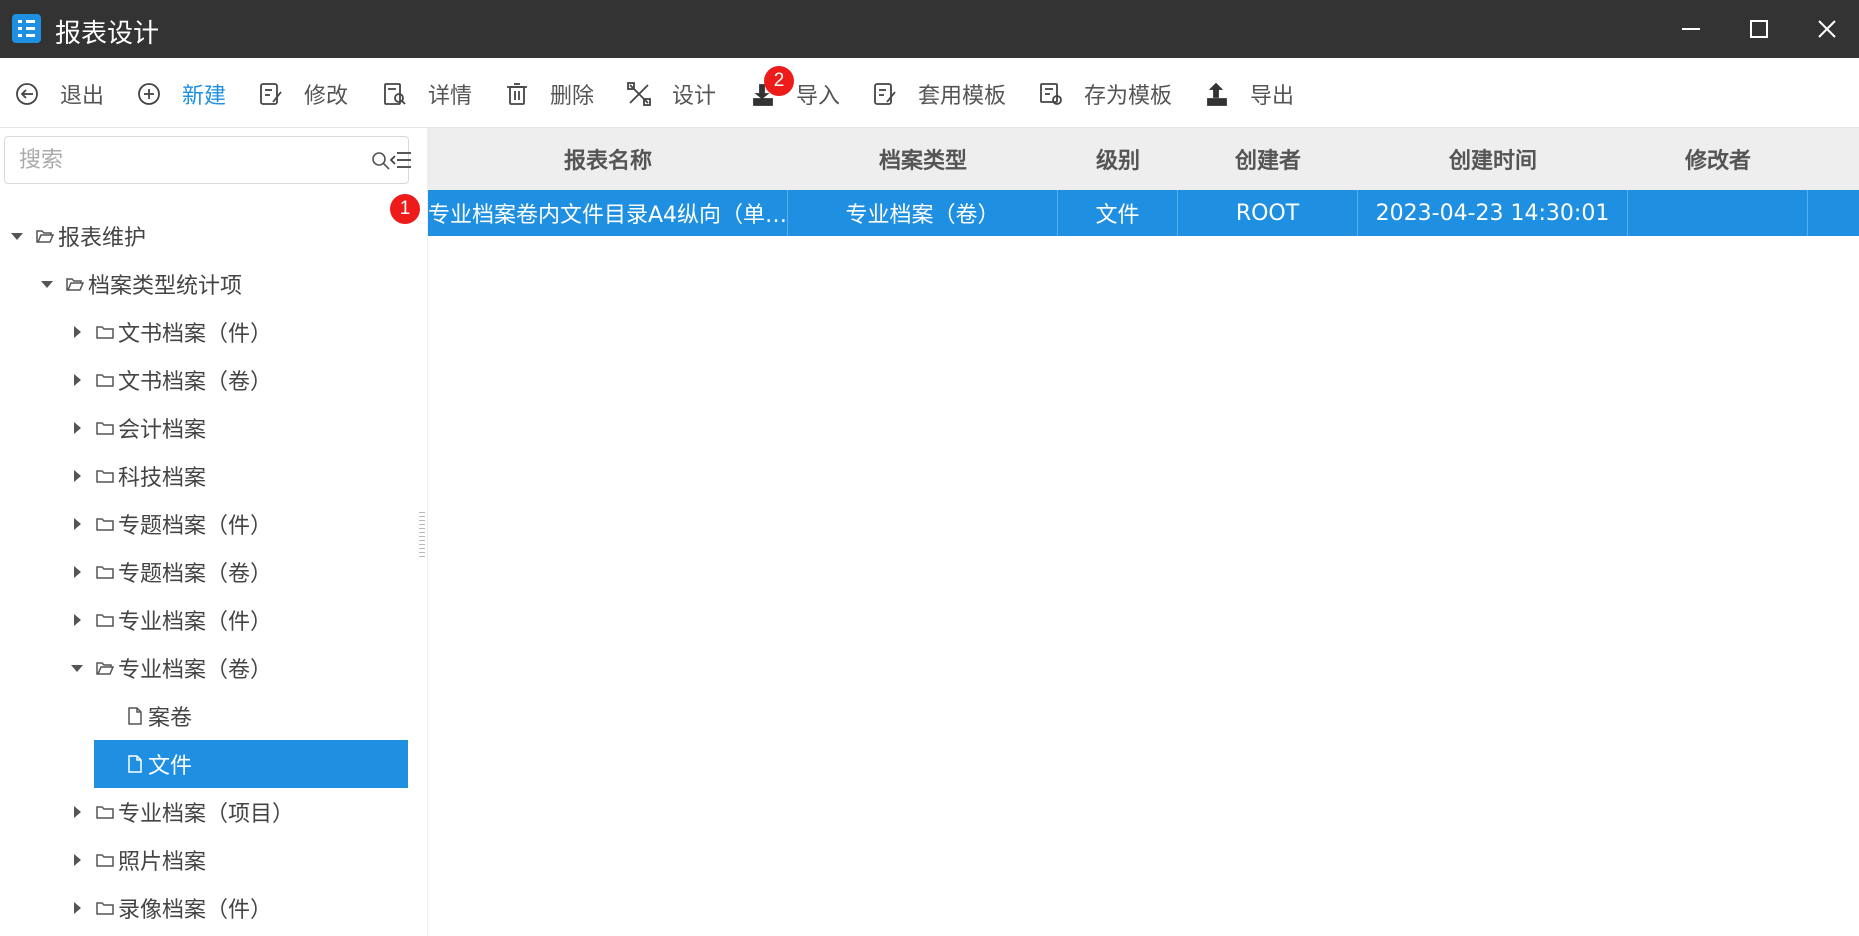  I want to click on maximize-button, so click(1758, 29).